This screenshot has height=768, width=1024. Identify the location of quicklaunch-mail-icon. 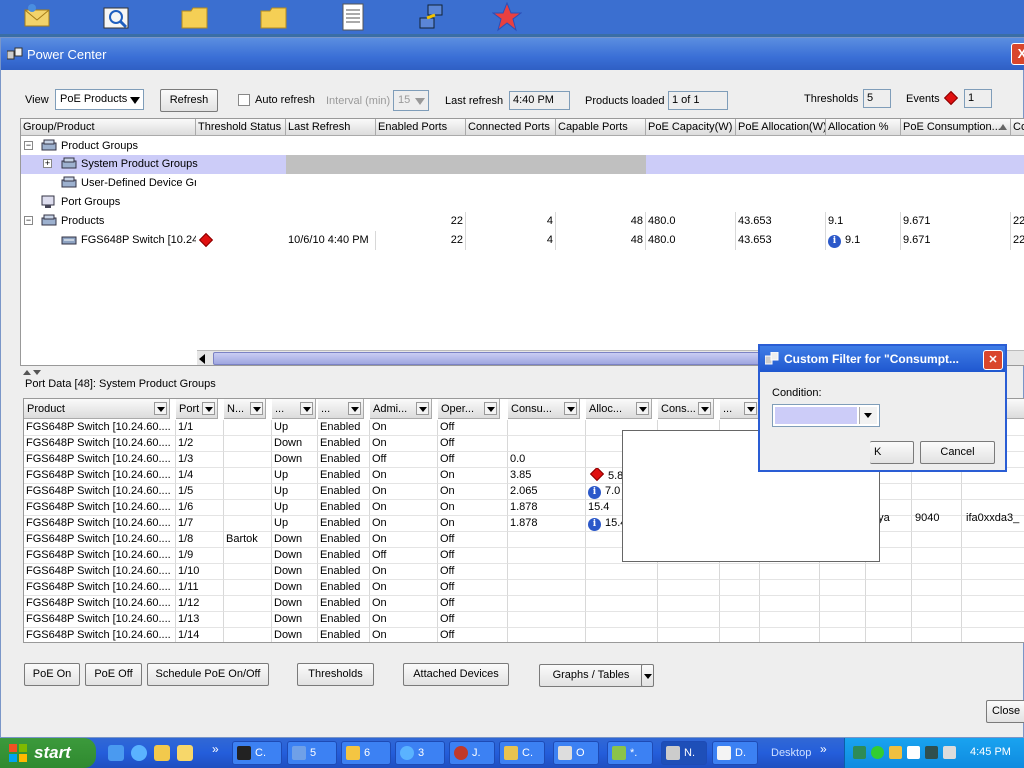
(185, 753).